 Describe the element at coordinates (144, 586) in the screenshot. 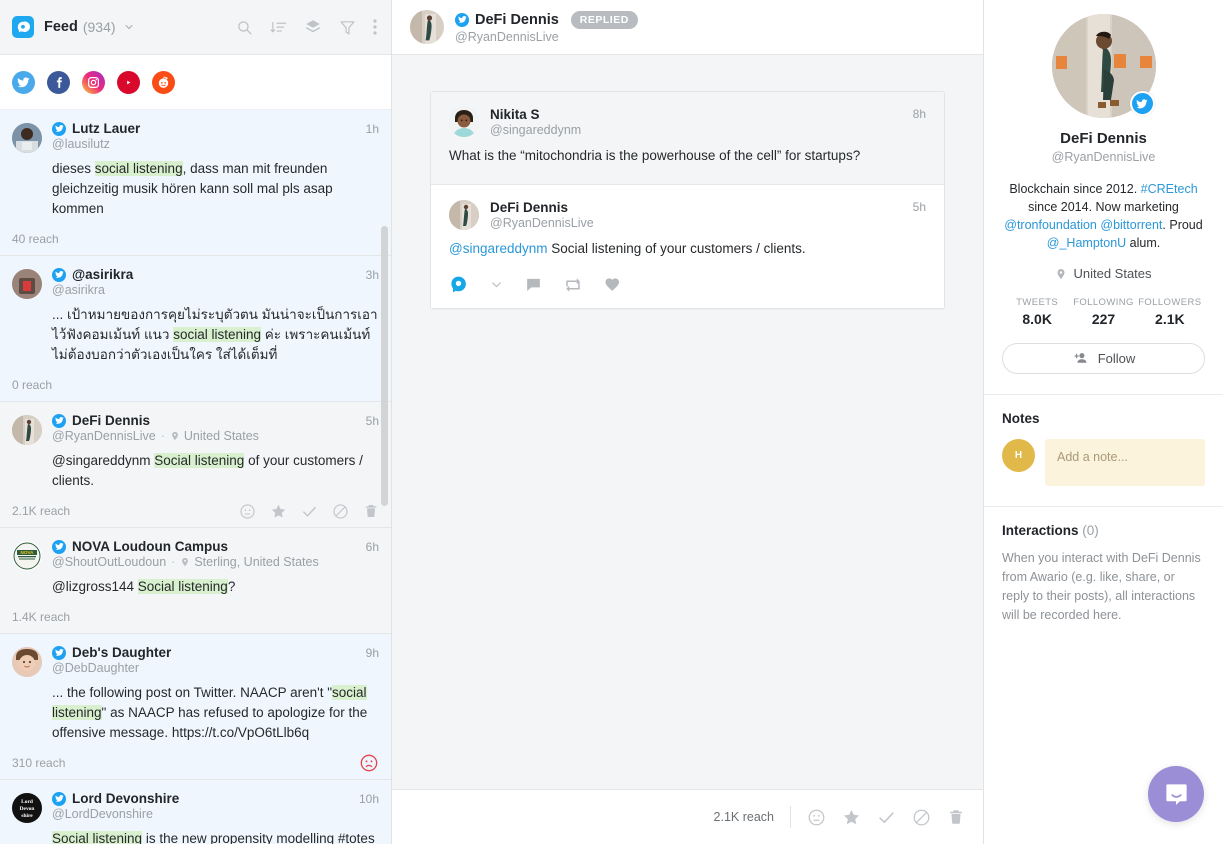

I see `post-text: @lizgross144 Social listening?` at that location.